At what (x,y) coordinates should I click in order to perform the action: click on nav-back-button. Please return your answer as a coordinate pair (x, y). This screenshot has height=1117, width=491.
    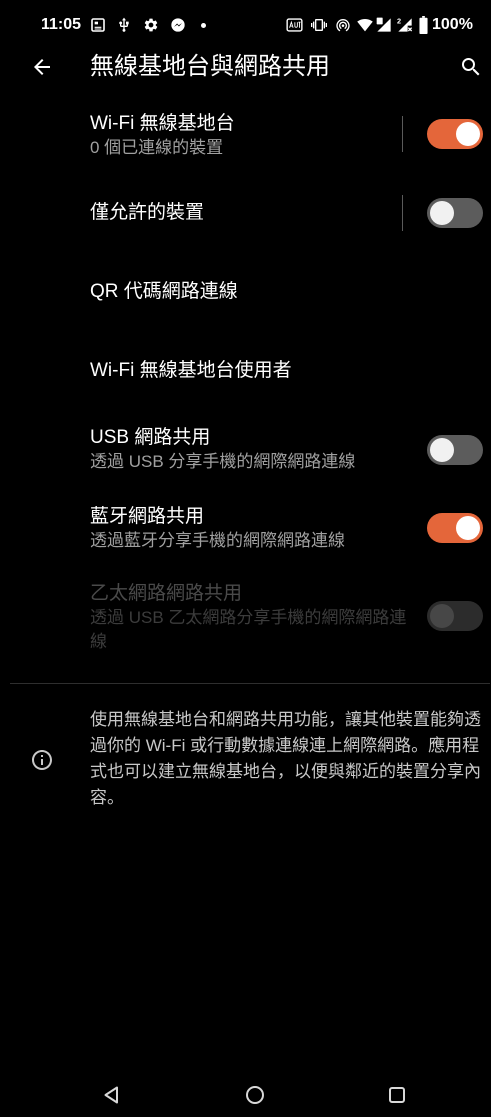
    Looking at the image, I should click on (112, 1094).